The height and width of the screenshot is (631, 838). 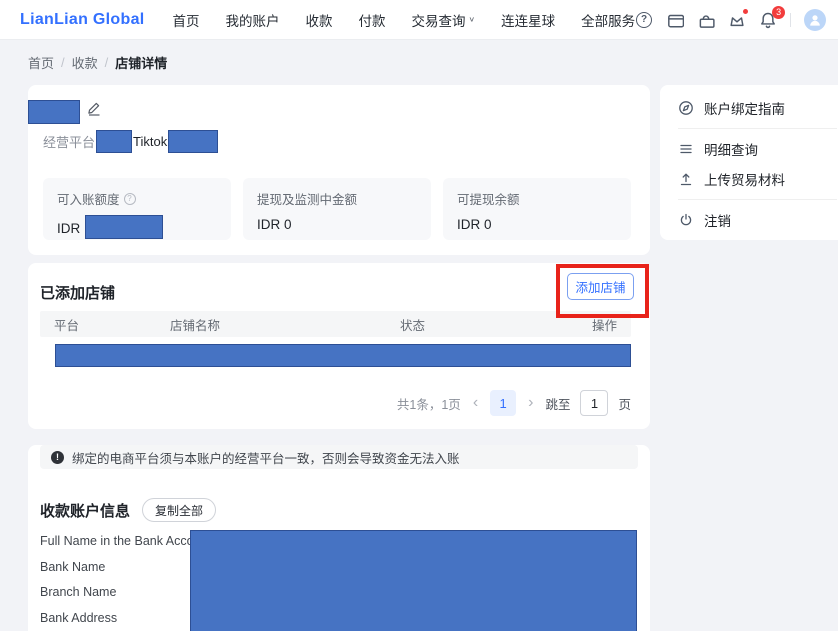 I want to click on current-page-button: 1, so click(x=503, y=403).